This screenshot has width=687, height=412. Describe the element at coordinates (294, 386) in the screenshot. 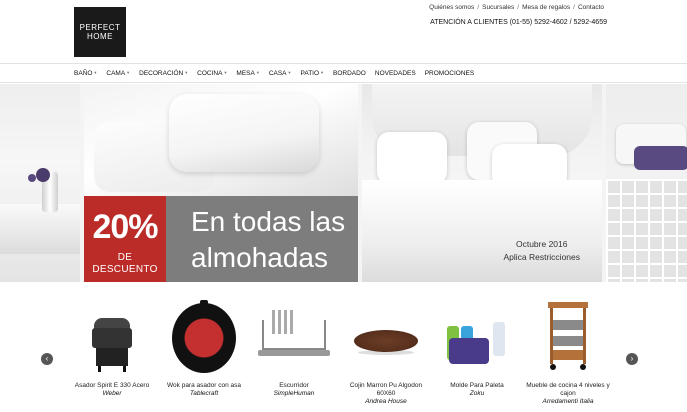

I see `product-name: Escurridor` at that location.